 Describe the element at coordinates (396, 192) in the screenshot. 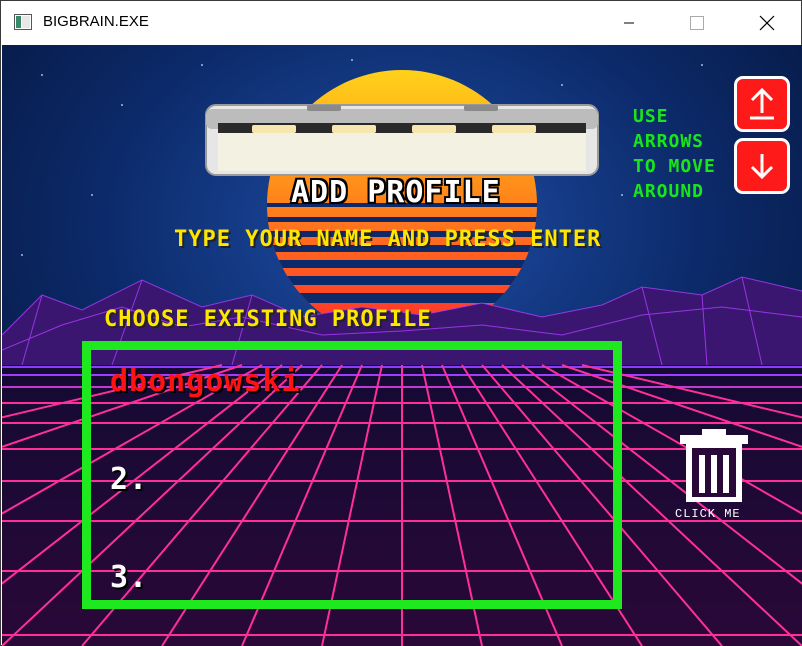

I see `add-profile-title: ADD PROFILE` at that location.